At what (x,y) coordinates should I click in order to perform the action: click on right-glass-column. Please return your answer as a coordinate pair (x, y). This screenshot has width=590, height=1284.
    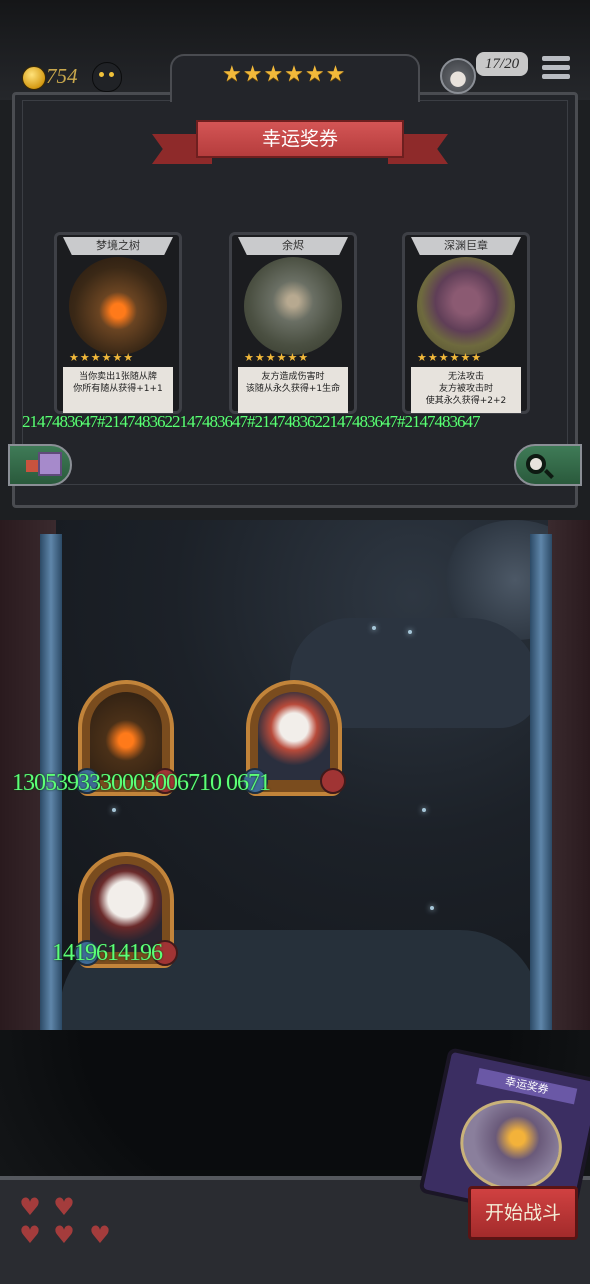
    Looking at the image, I should click on (541, 784).